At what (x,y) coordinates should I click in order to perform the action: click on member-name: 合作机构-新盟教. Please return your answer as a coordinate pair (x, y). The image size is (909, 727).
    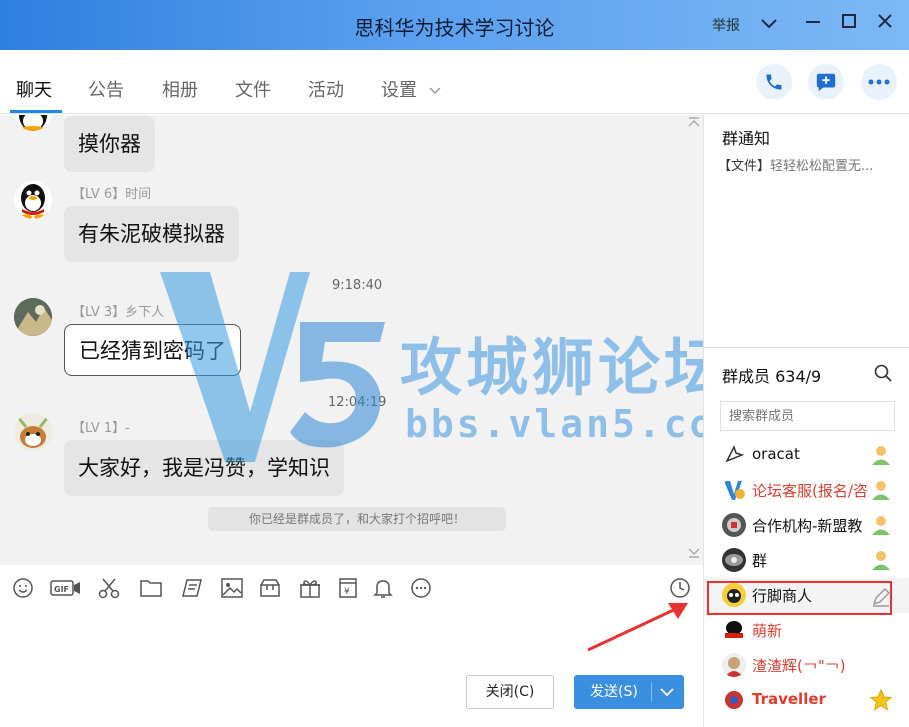
    Looking at the image, I should click on (807, 526).